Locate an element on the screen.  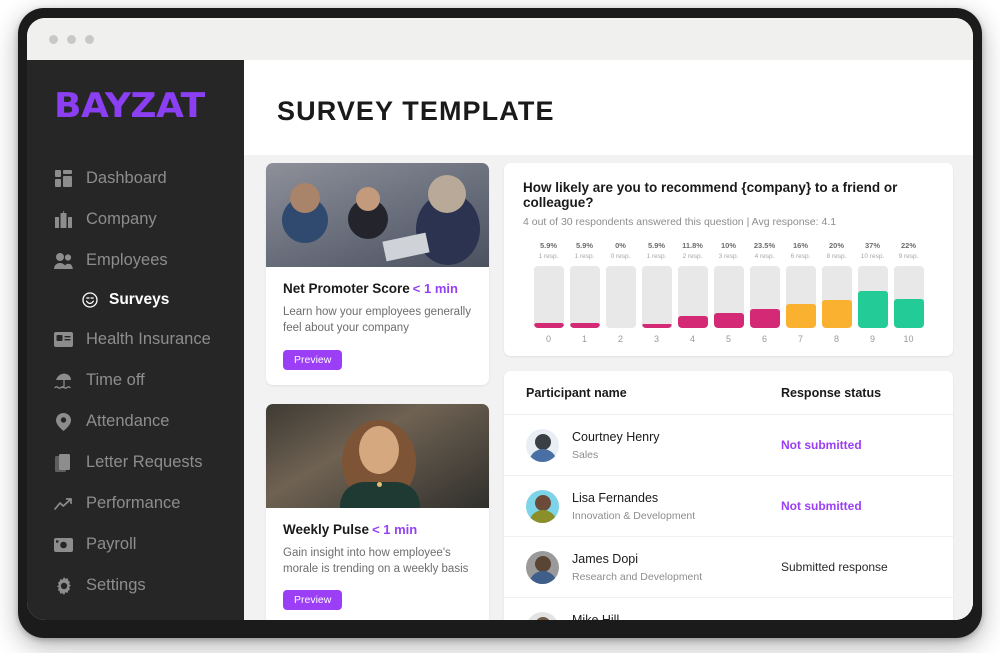
sidebar-item-label: Health Insurance is located at coordinates (148, 339).